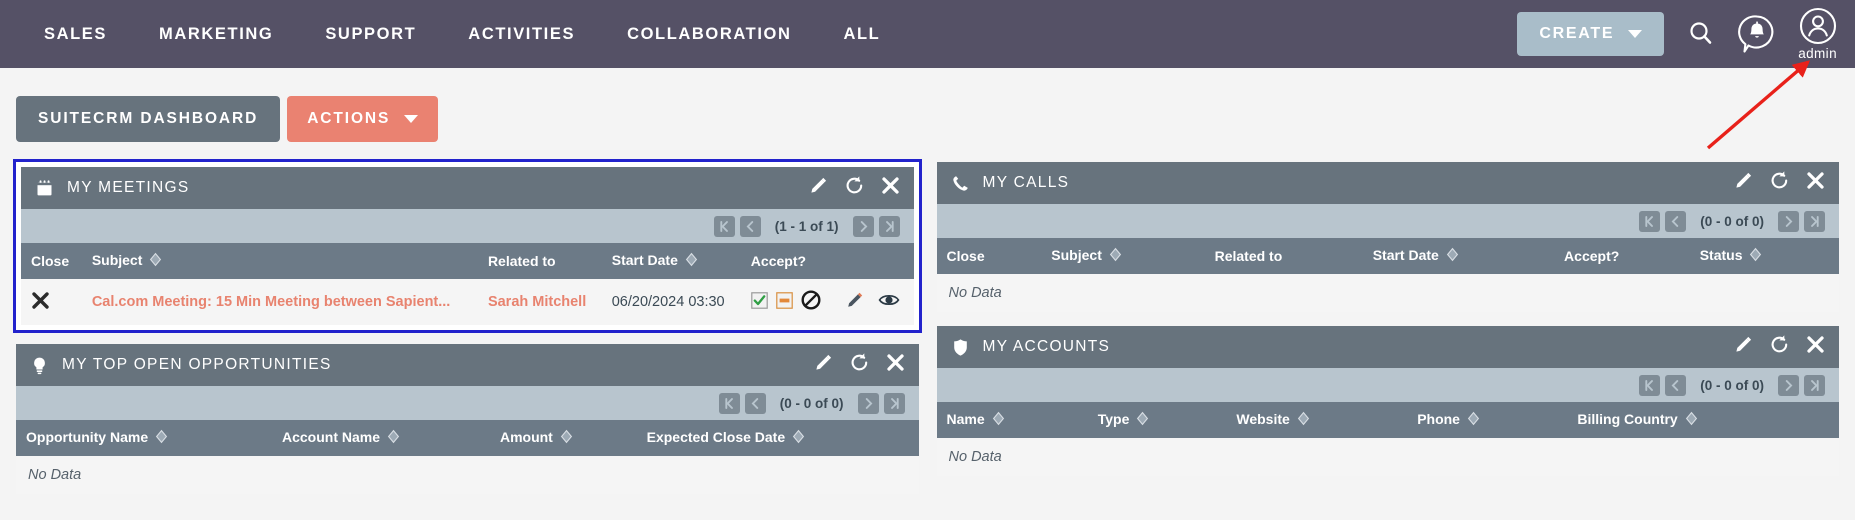  What do you see at coordinates (1627, 419) in the screenshot?
I see `column-label: Billing Country` at bounding box center [1627, 419].